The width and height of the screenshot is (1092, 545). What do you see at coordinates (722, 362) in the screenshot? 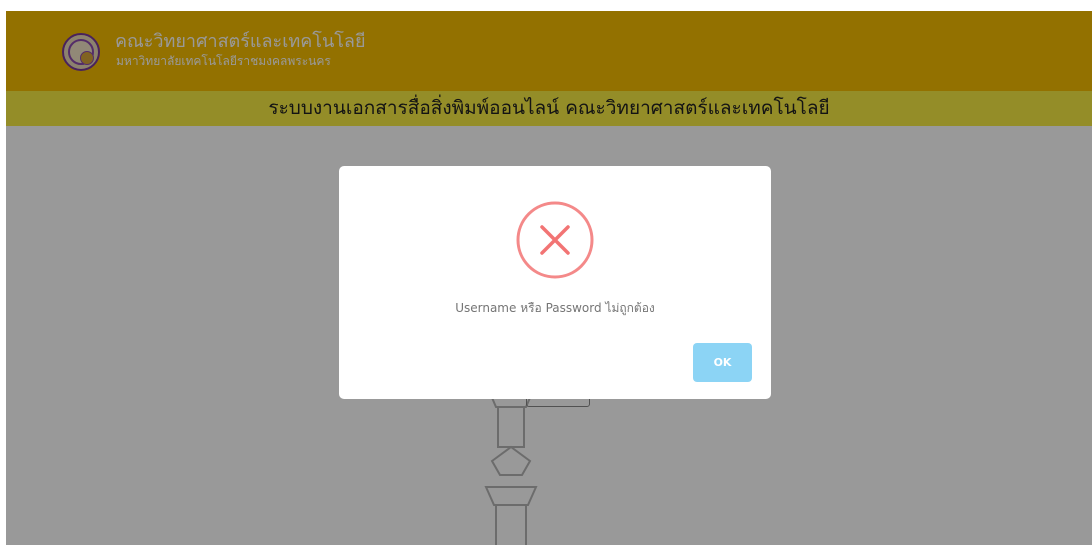
I see `ok-button: OK` at bounding box center [722, 362].